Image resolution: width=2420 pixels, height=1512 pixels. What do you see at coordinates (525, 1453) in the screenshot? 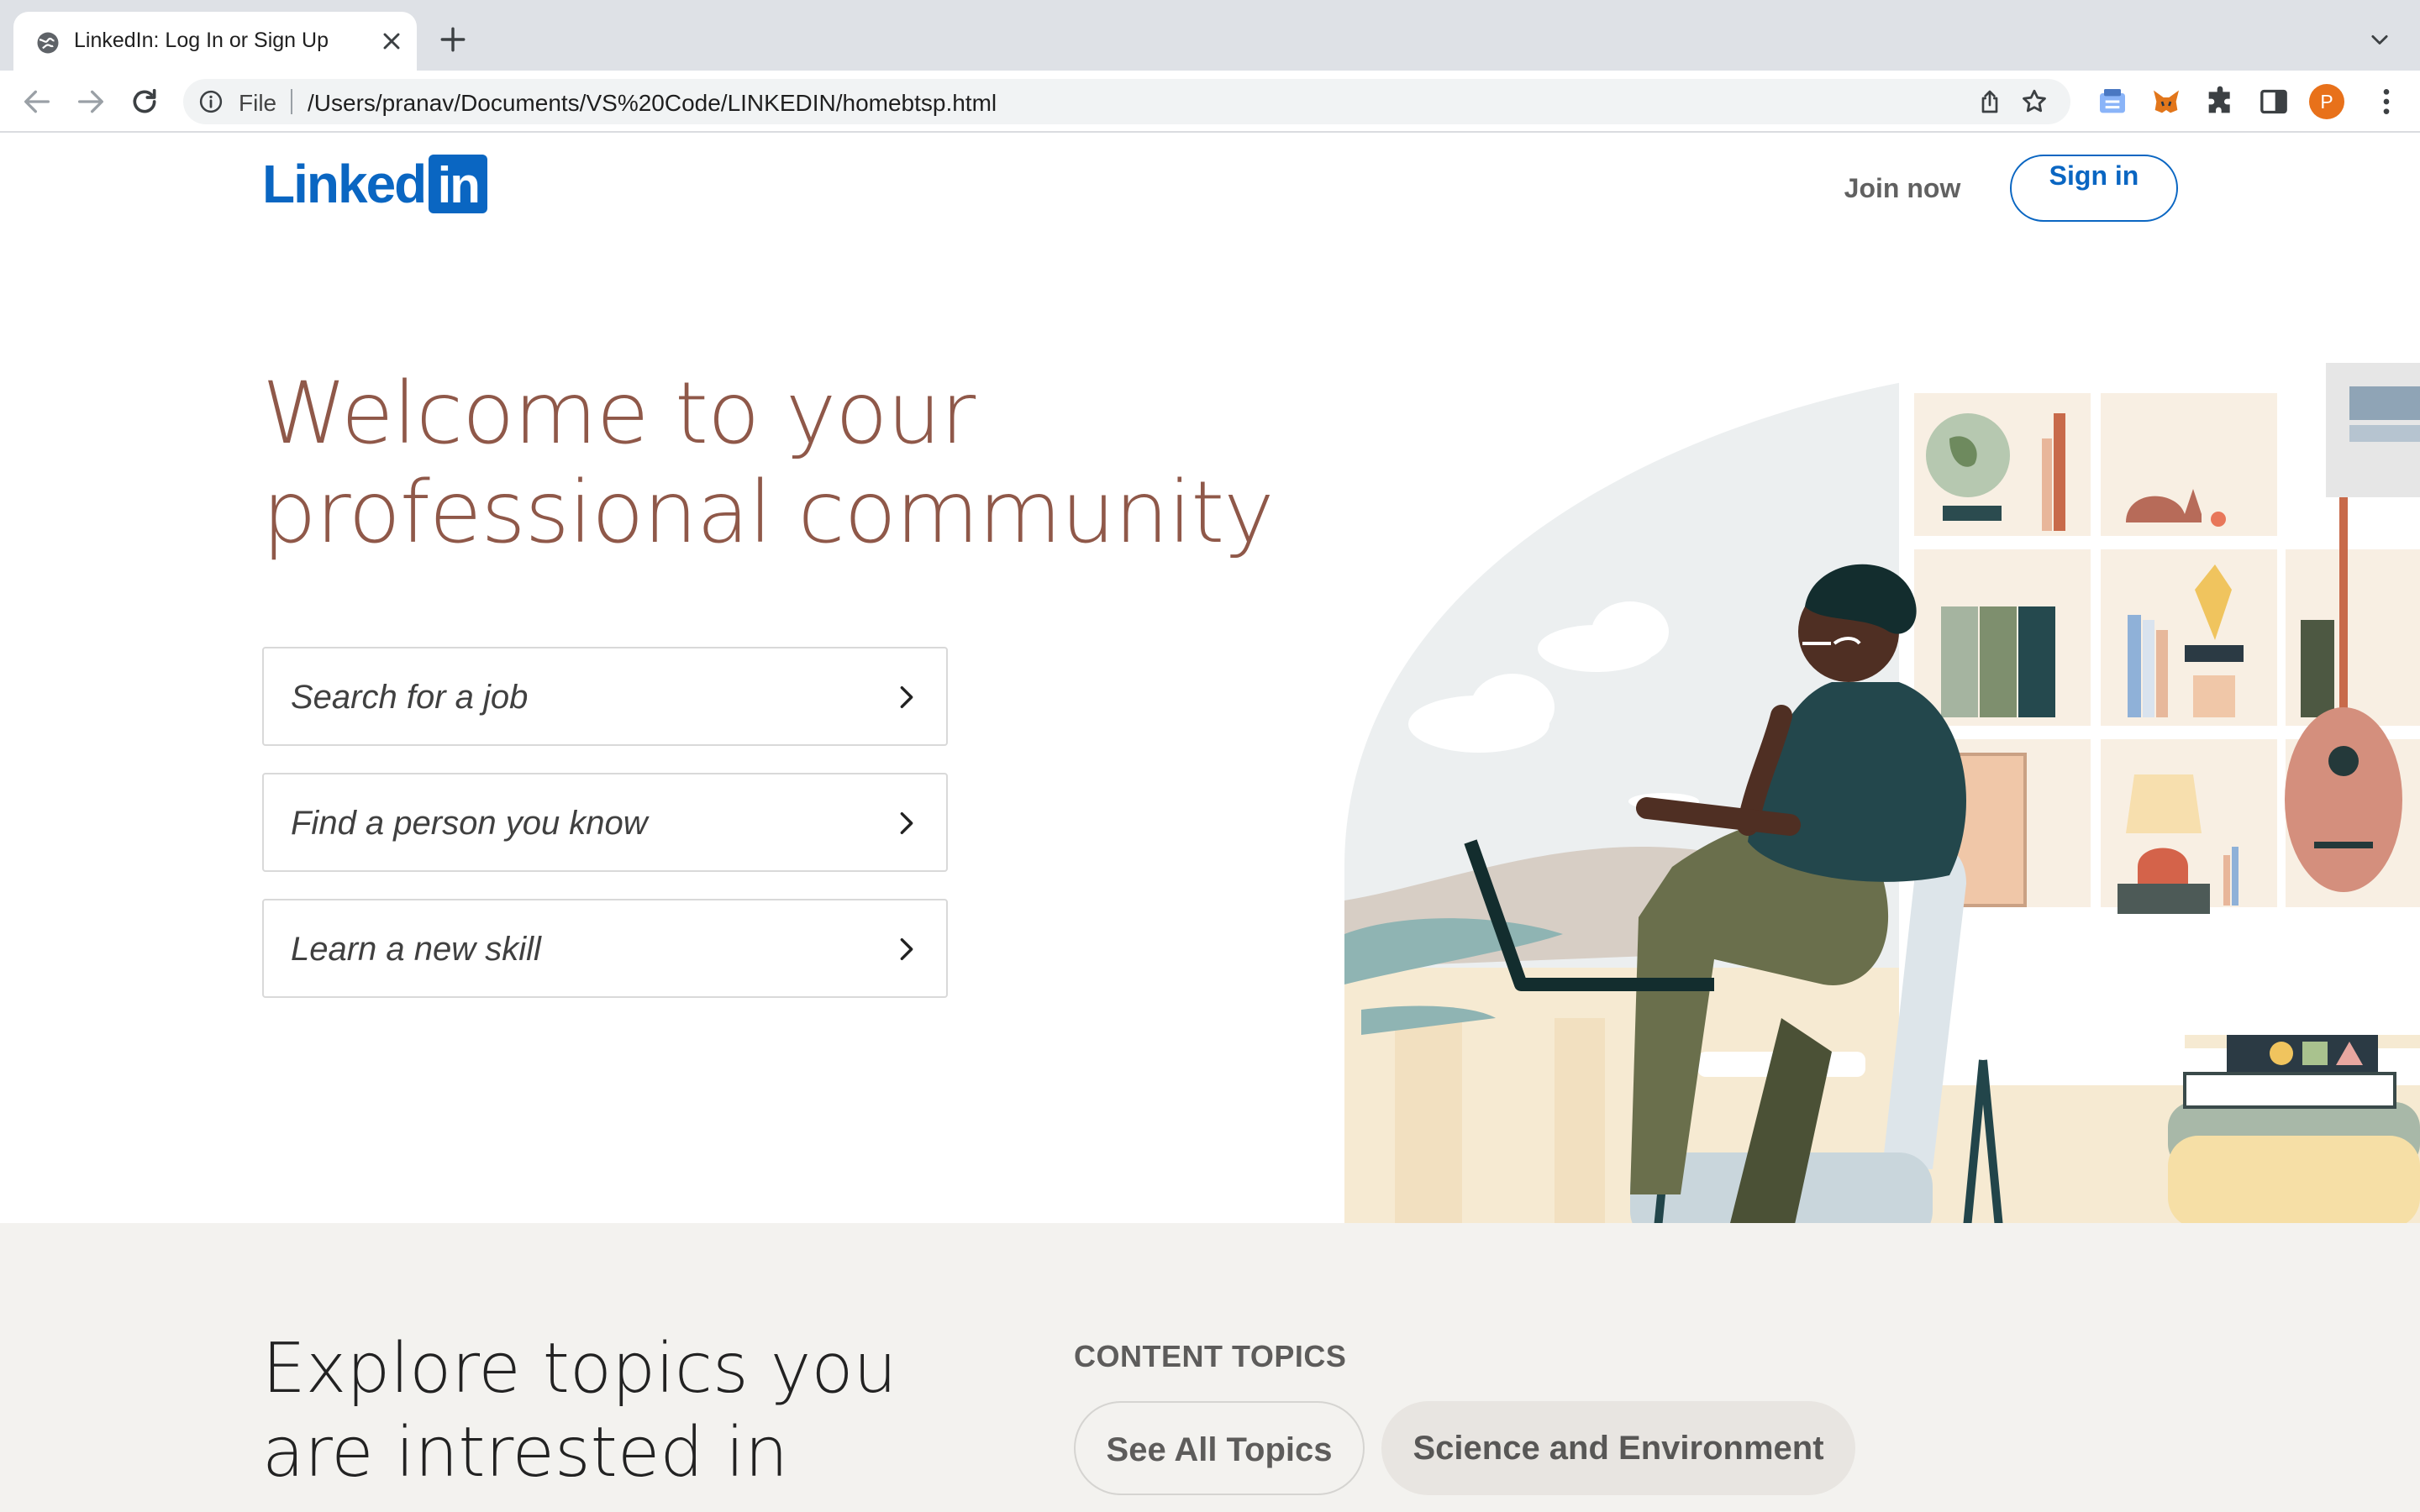
I see `explore-heading-line2: are intrested in` at bounding box center [525, 1453].